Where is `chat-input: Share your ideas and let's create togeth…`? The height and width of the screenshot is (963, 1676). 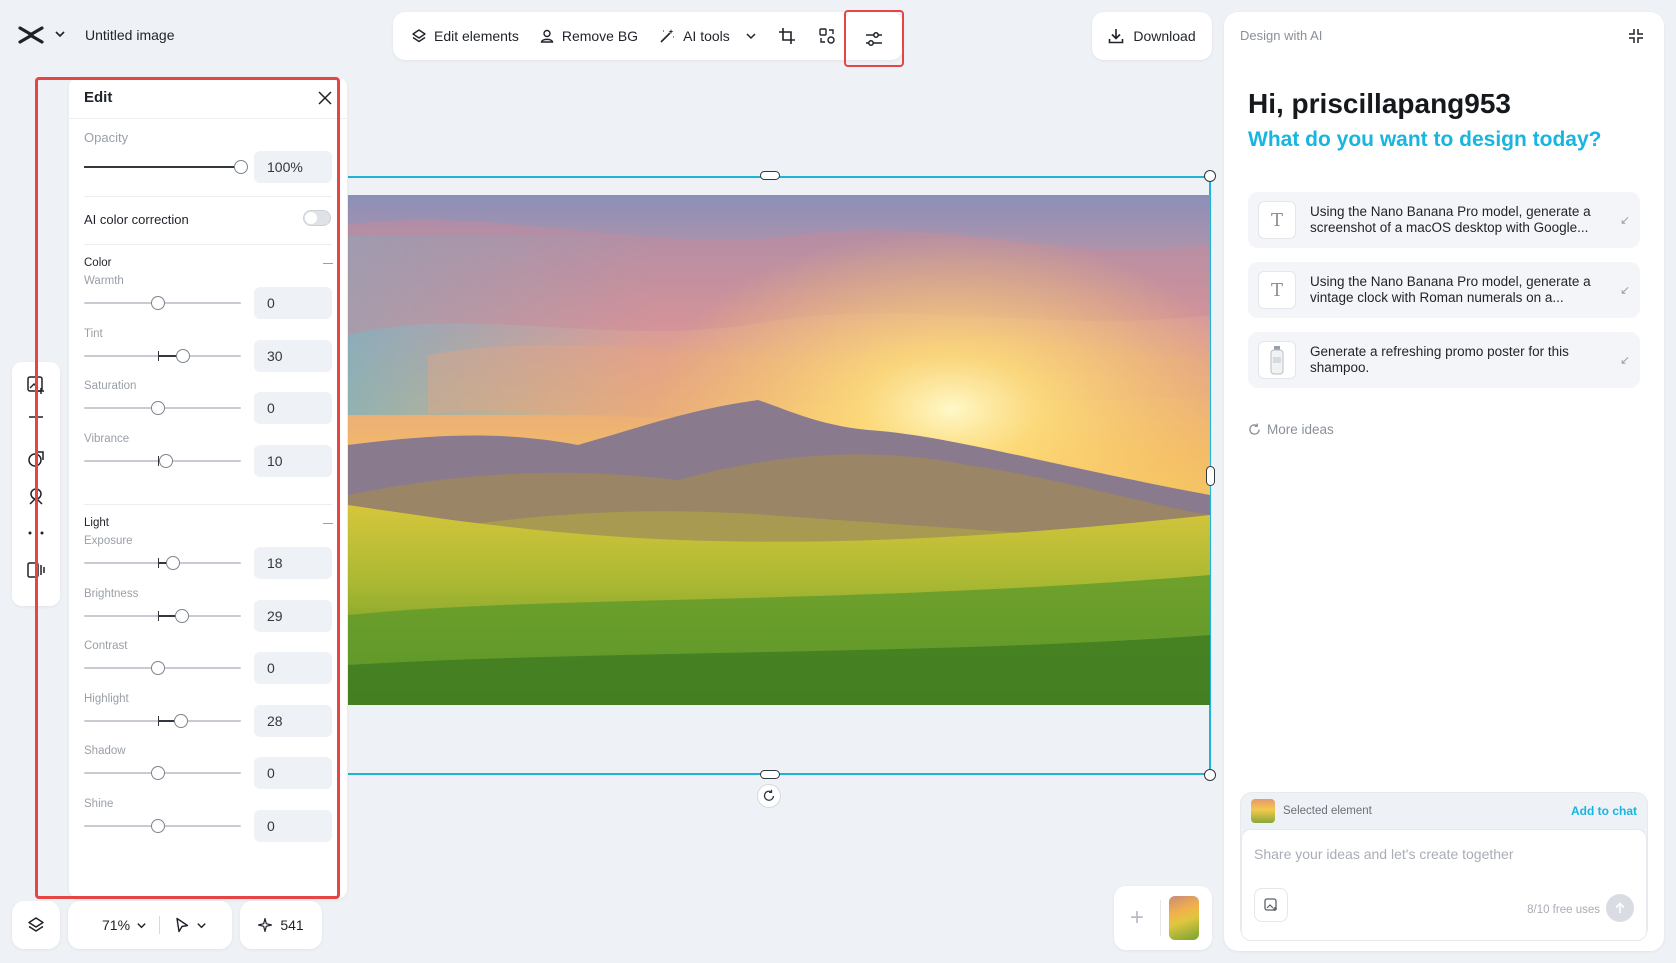
chat-input: Share your ideas and let's create togeth… is located at coordinates (1444, 885).